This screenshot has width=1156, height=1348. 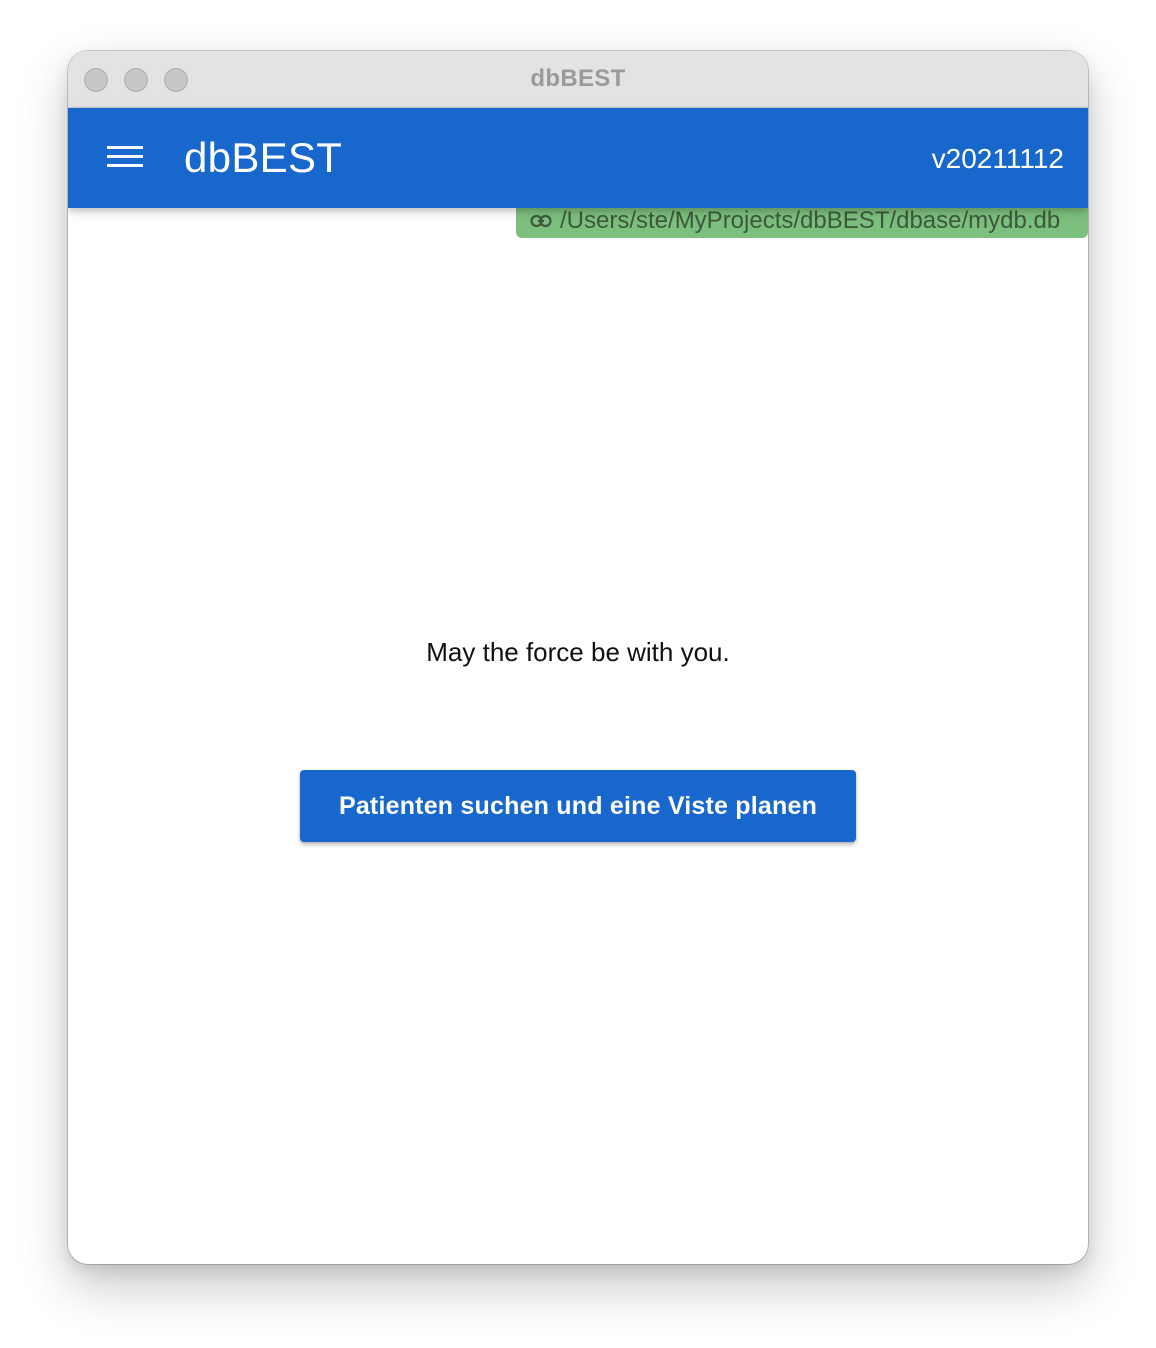 I want to click on welcome-message: May the force be with you., so click(x=578, y=652).